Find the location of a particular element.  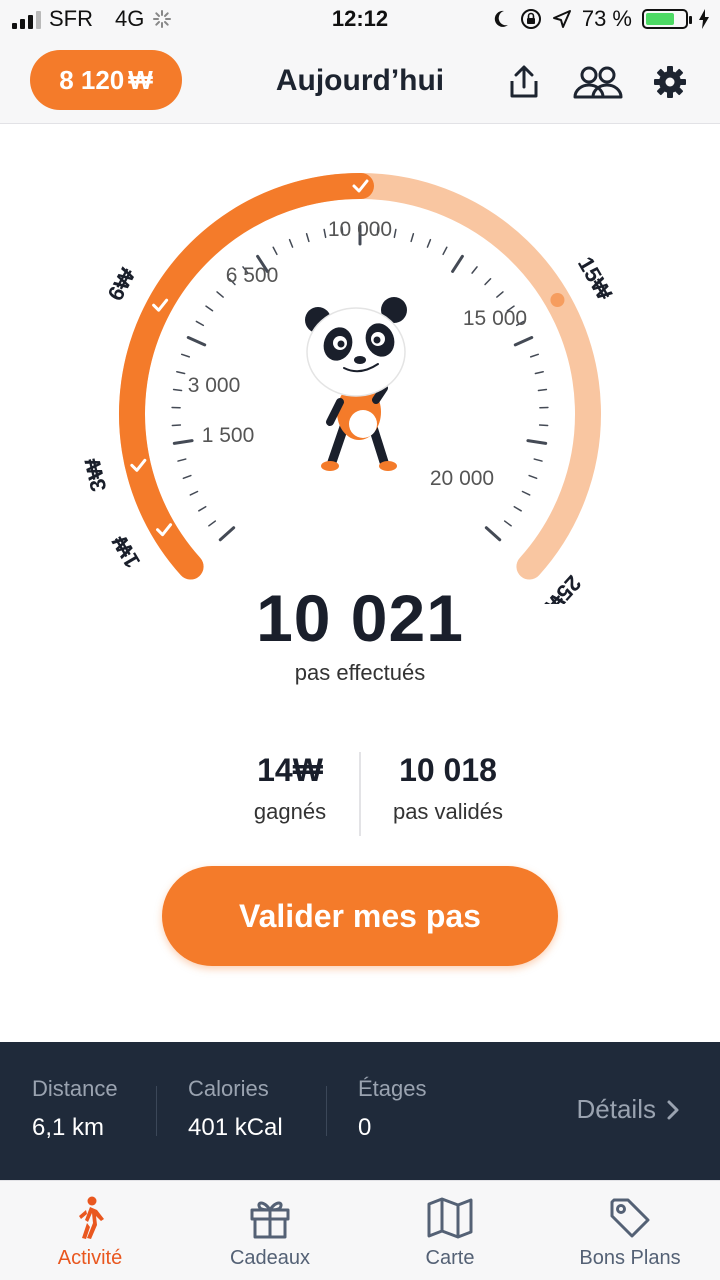

milestone-reward-label: 15₩ is located at coordinates (595, 278).